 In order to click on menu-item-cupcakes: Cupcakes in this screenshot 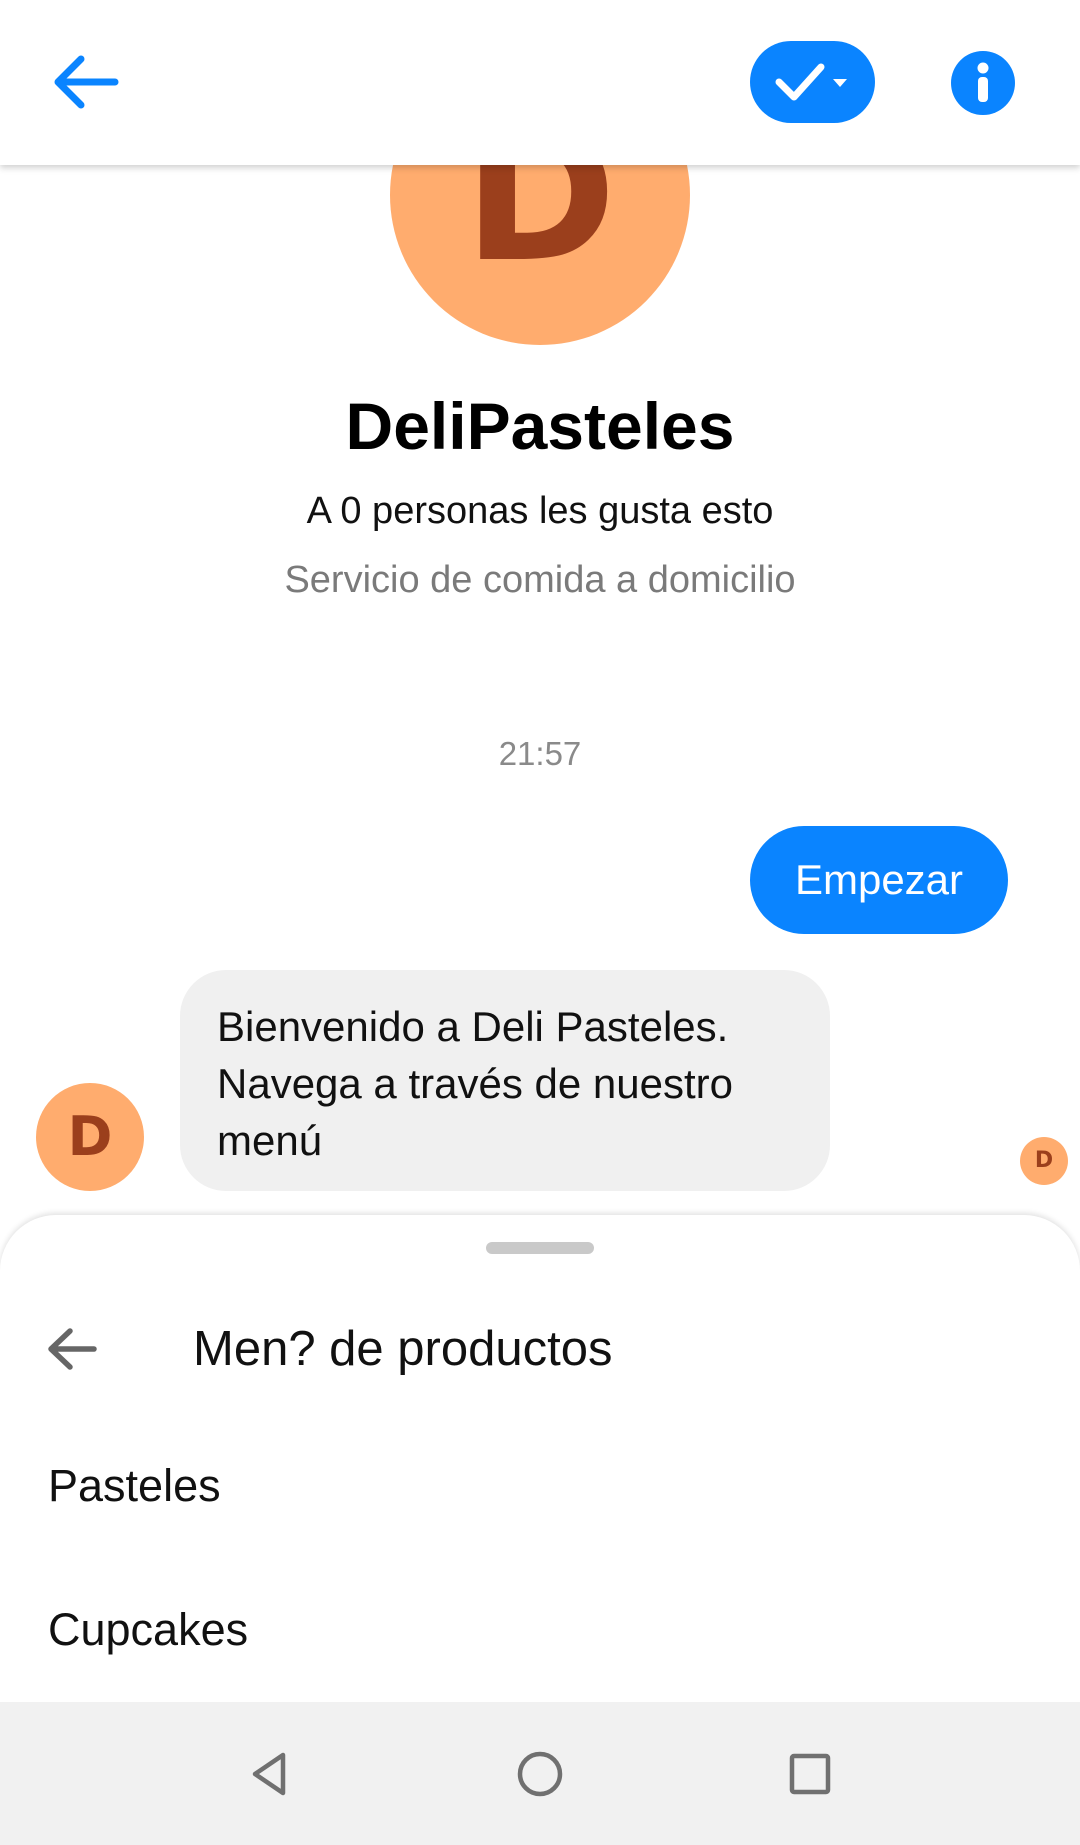, I will do `click(540, 1630)`.